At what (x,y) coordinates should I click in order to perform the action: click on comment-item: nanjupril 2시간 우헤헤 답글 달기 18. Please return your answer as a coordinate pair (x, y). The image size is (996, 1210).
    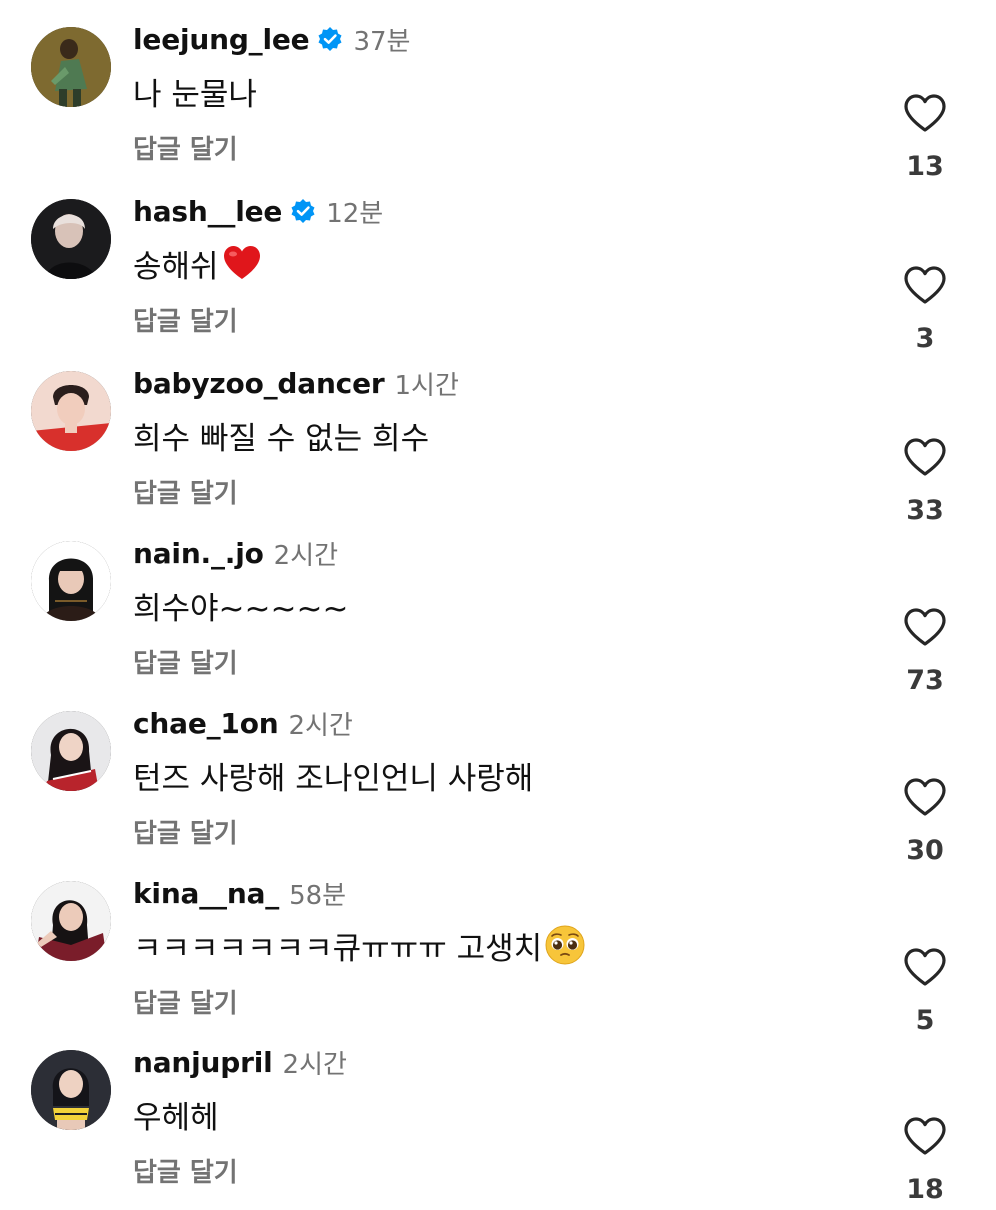
    Looking at the image, I should click on (498, 1125).